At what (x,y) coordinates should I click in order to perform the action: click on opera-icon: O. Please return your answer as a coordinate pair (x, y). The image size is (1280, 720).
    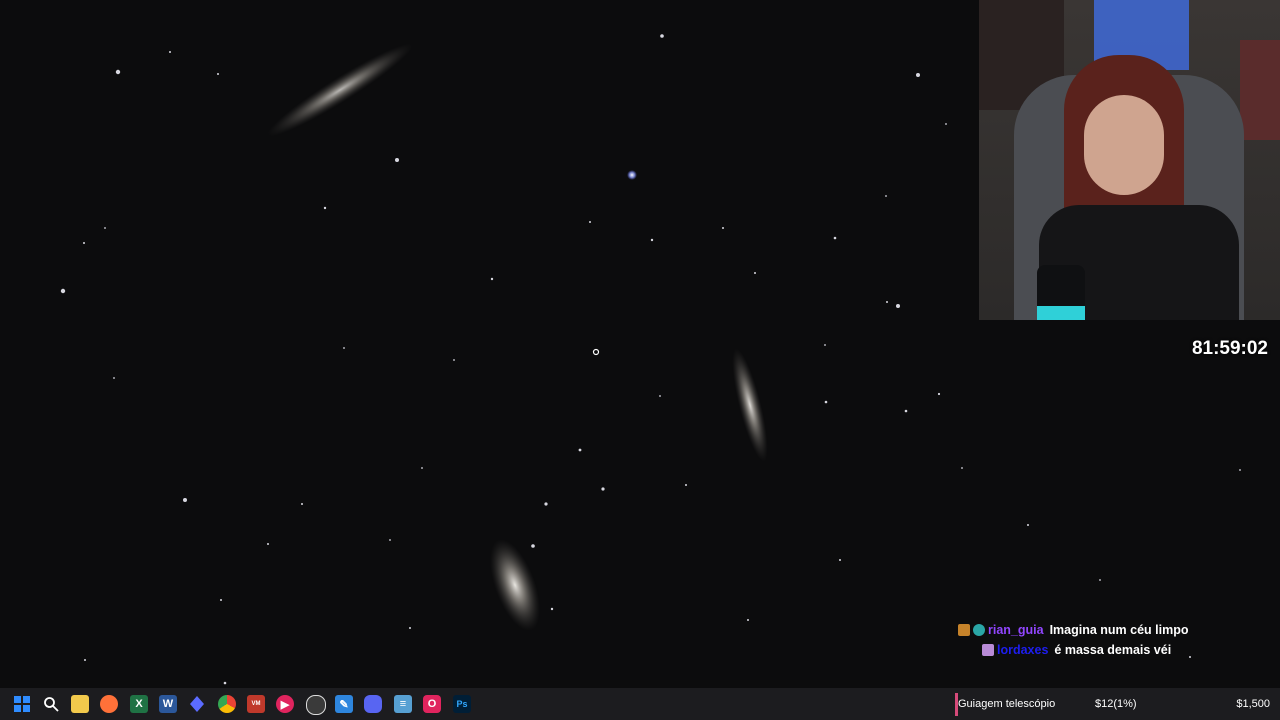
    Looking at the image, I should click on (432, 704).